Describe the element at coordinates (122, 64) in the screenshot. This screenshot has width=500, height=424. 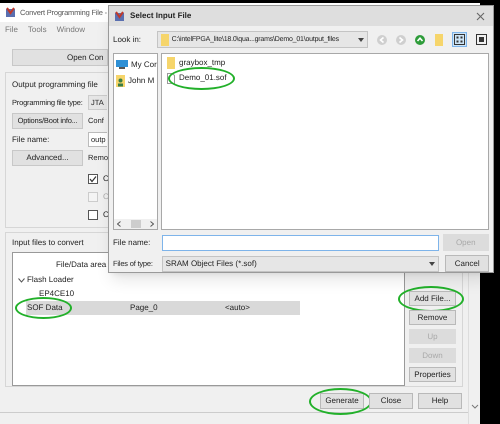
I see `computer-icon` at that location.